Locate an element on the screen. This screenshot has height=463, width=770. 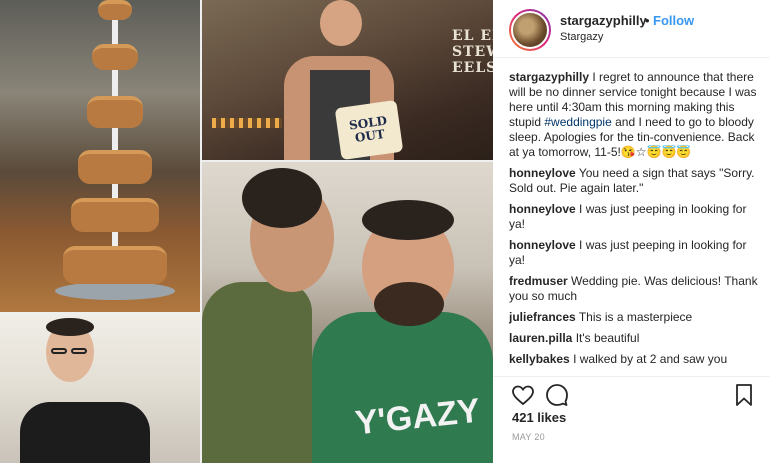
comment-text: I walked by at 2 and saw you is located at coordinates (650, 359).